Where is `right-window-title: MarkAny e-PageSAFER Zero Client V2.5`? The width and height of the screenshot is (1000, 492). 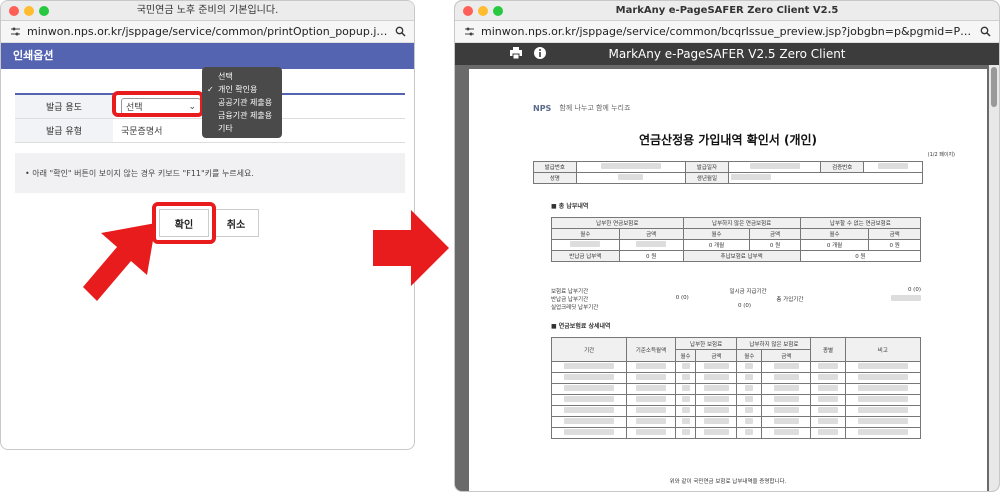 right-window-title: MarkAny e-PageSAFER Zero Client V2.5 is located at coordinates (727, 10).